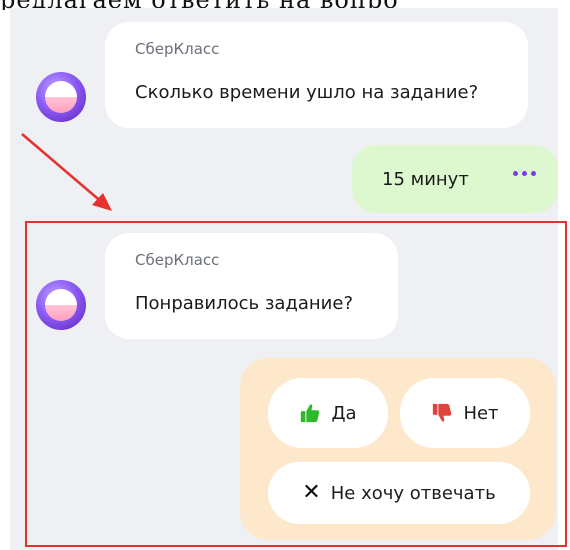 The height and width of the screenshot is (550, 570). I want to click on bot-avatar, so click(61, 97).